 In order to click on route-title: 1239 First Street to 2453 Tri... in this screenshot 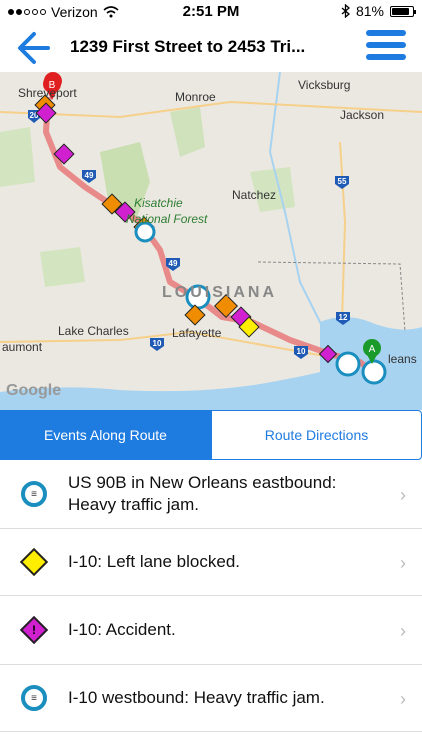, I will do `click(188, 46)`.